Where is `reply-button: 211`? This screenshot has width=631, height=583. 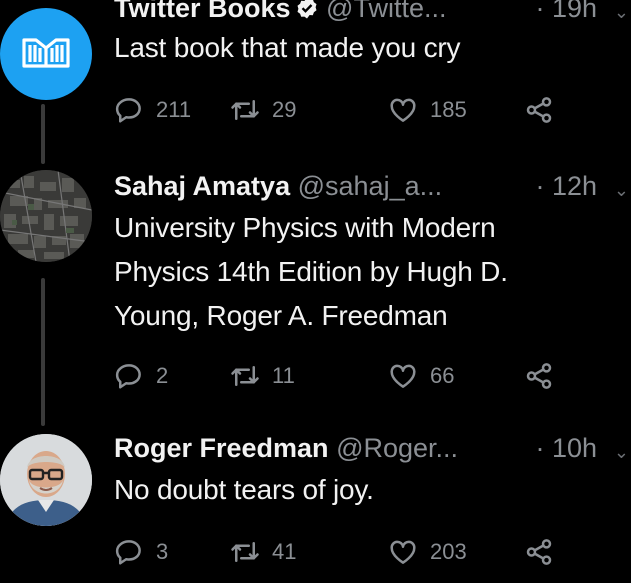 reply-button: 211 is located at coordinates (152, 110).